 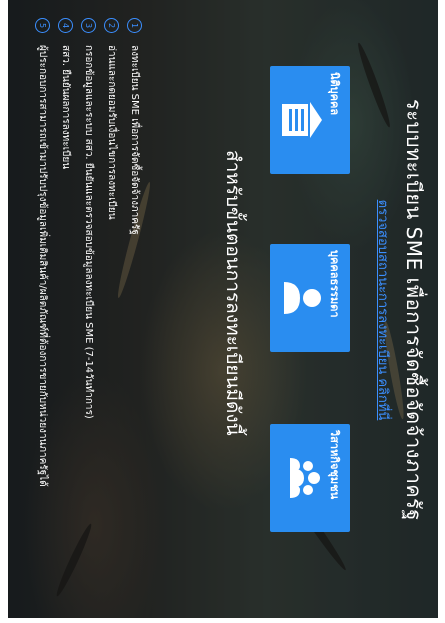 What do you see at coordinates (66, 25) in the screenshot?
I see `step-number: 4` at bounding box center [66, 25].